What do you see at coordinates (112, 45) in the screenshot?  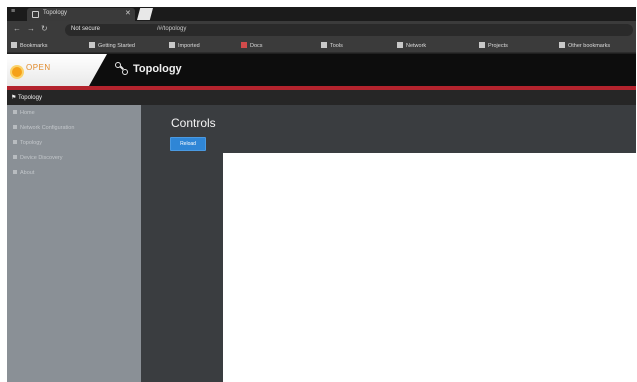 I see `bookmark-item: Getting Started` at bounding box center [112, 45].